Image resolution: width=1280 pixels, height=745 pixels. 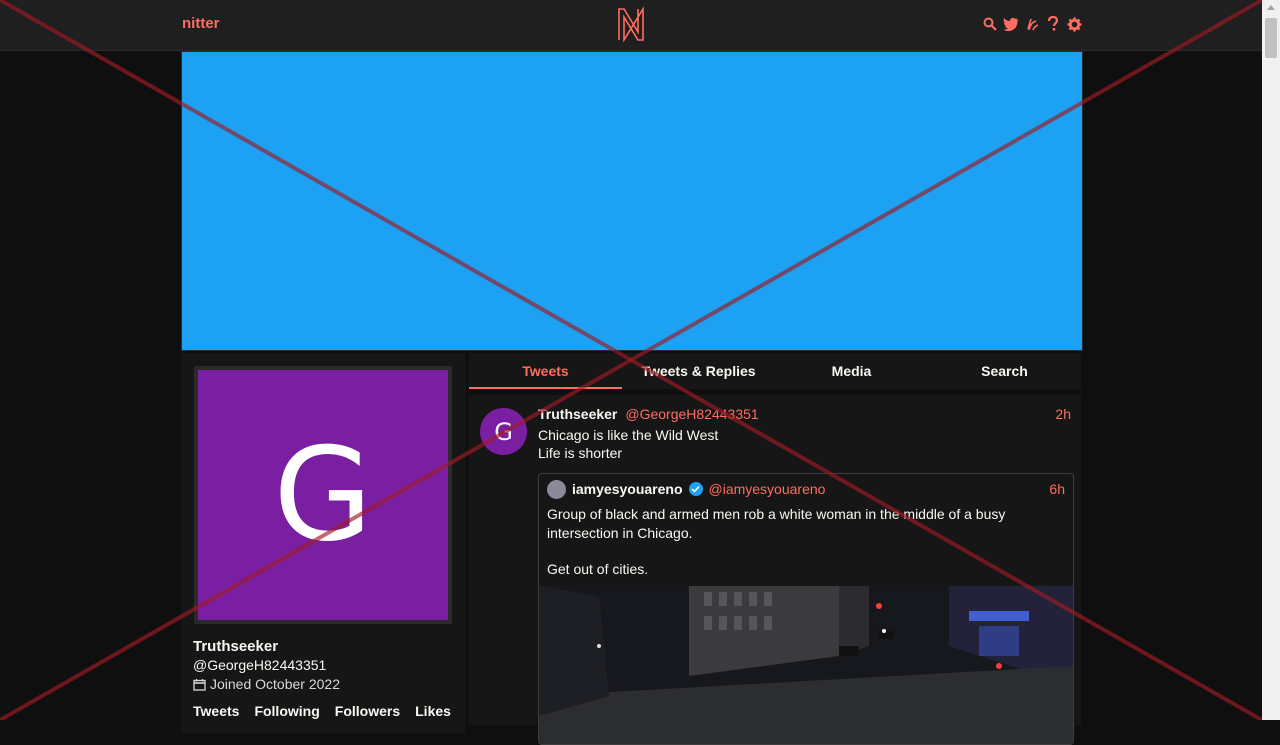 I want to click on profile-avatar: G, so click(x=323, y=495).